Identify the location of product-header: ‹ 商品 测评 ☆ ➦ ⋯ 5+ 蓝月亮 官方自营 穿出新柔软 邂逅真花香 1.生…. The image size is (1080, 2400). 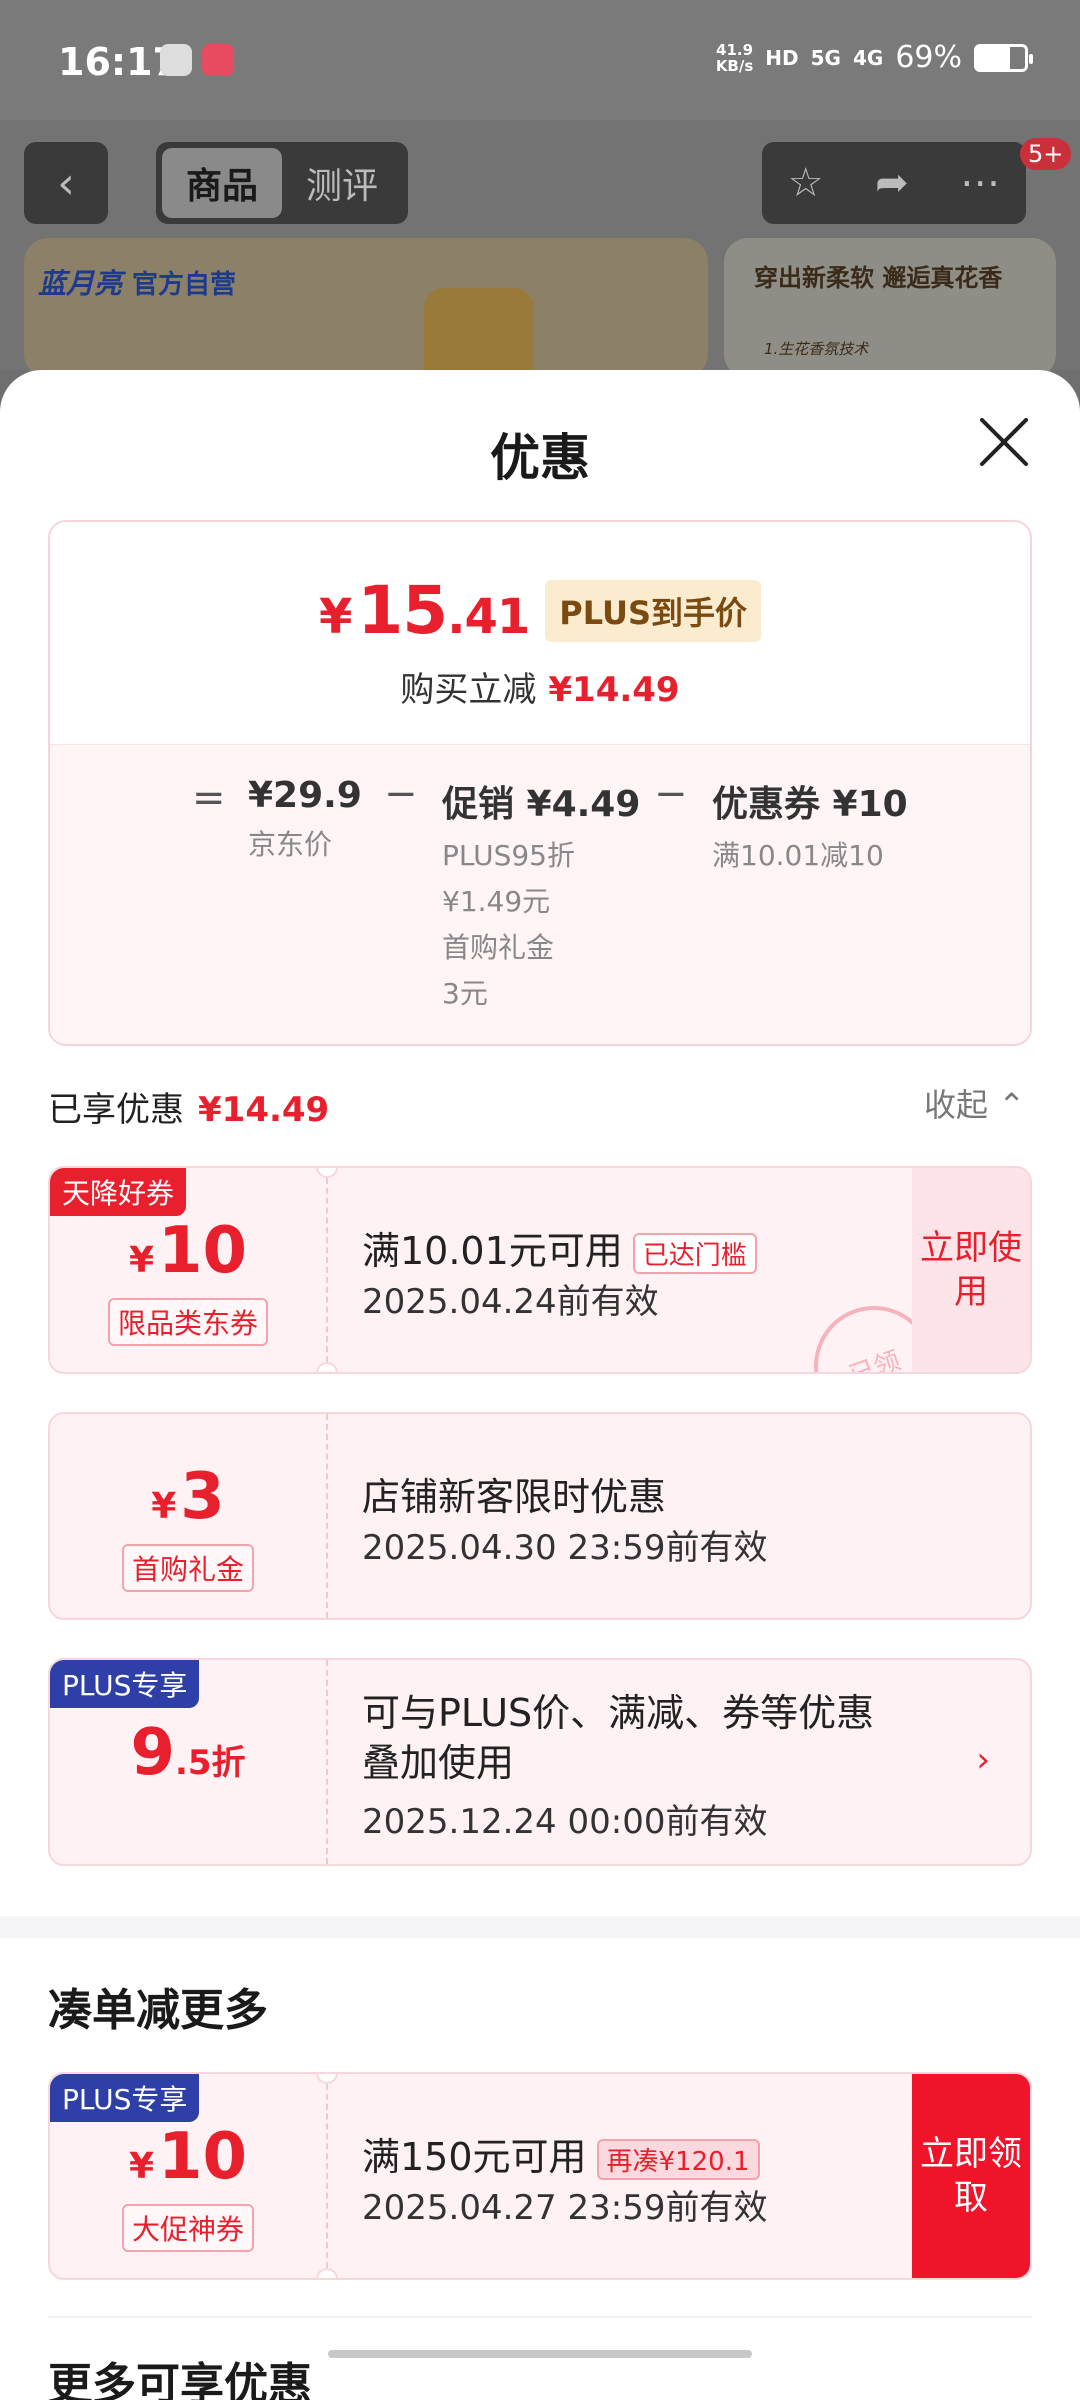
(540, 249).